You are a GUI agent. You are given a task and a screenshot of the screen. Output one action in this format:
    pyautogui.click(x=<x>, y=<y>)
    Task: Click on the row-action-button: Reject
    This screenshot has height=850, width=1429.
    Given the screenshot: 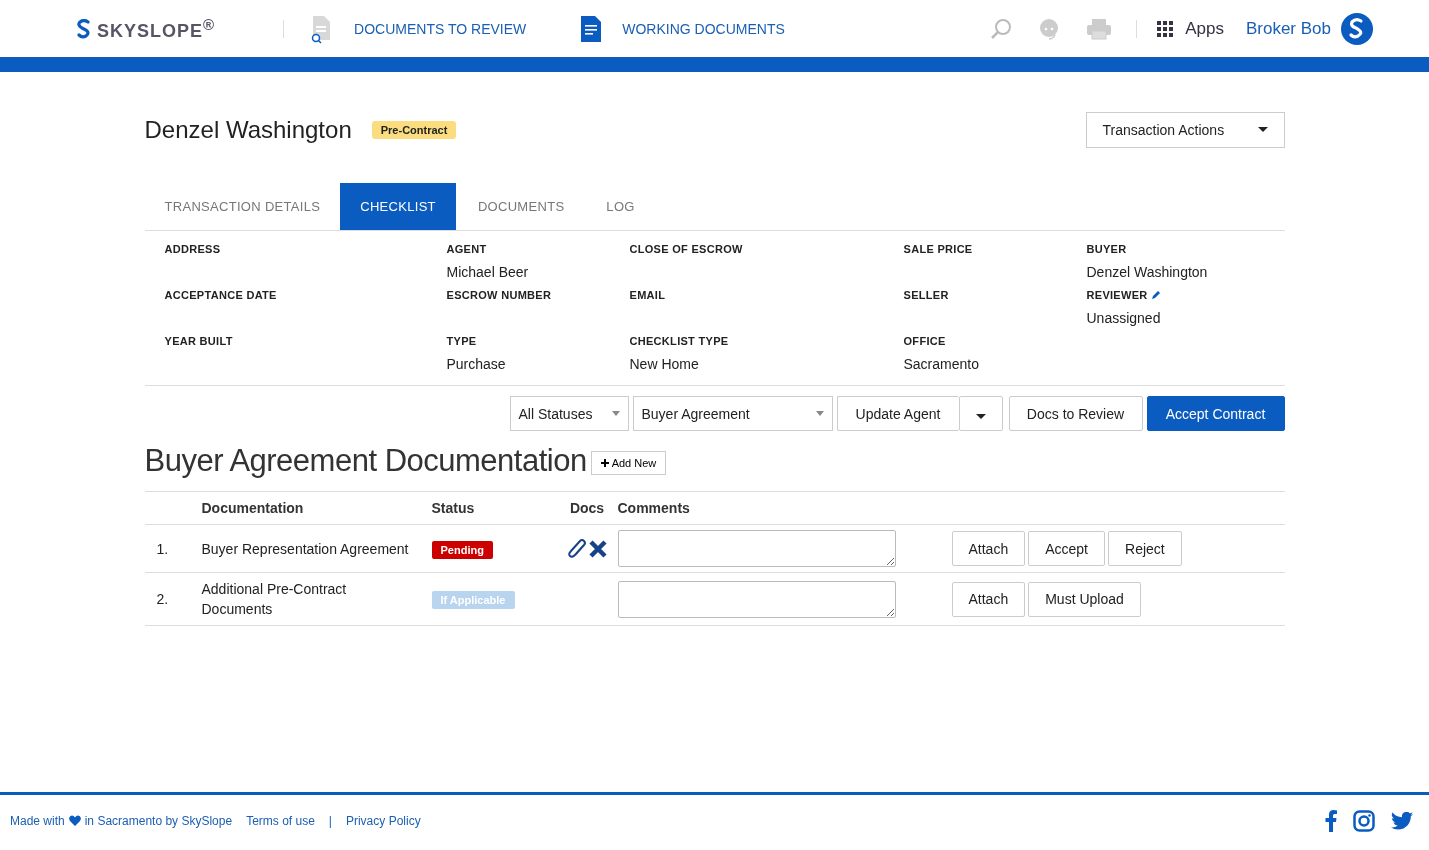 What is the action you would take?
    pyautogui.click(x=1145, y=548)
    